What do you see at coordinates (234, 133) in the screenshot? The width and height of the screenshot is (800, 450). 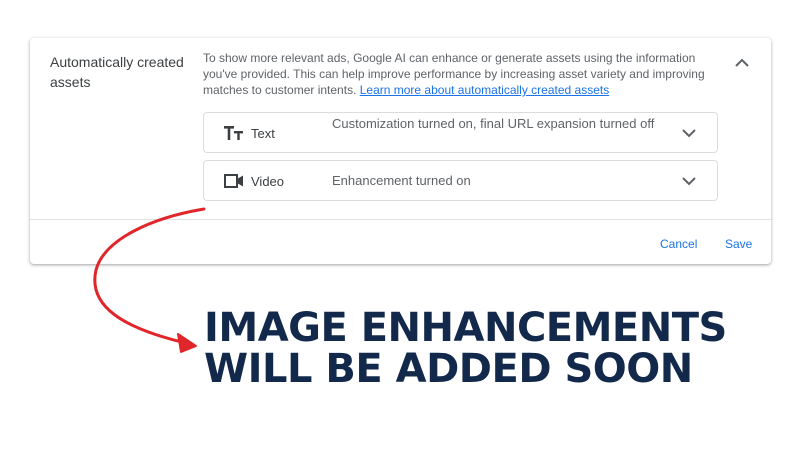 I see `text-format-icon` at bounding box center [234, 133].